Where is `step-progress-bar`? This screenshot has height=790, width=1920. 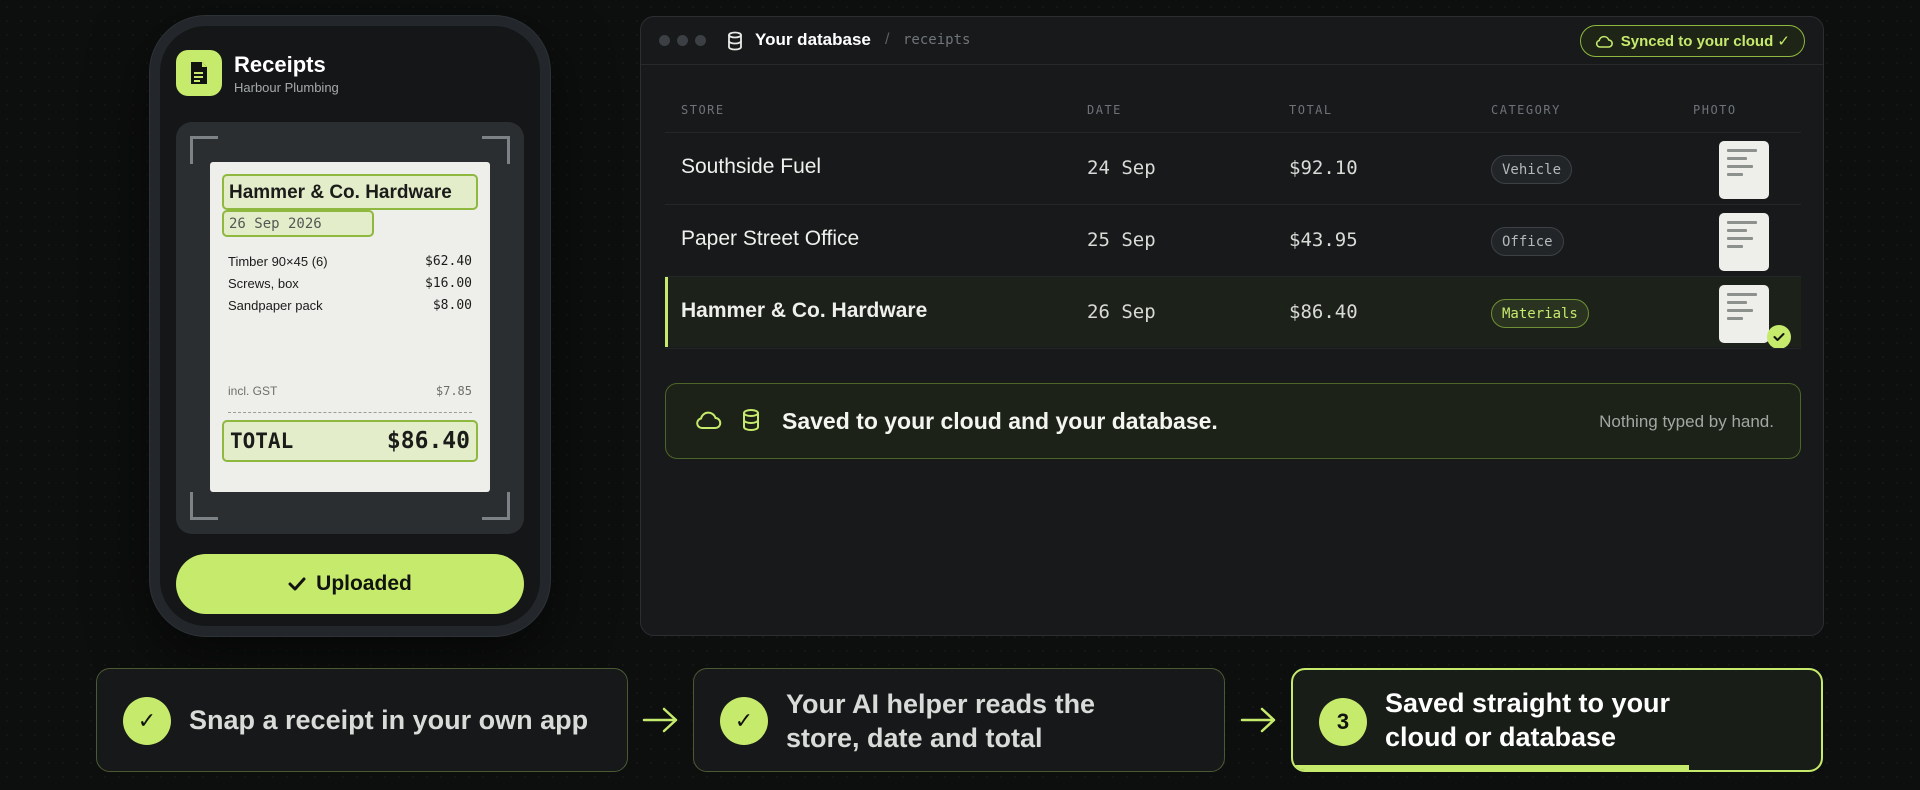
step-progress-bar is located at coordinates (1491, 767).